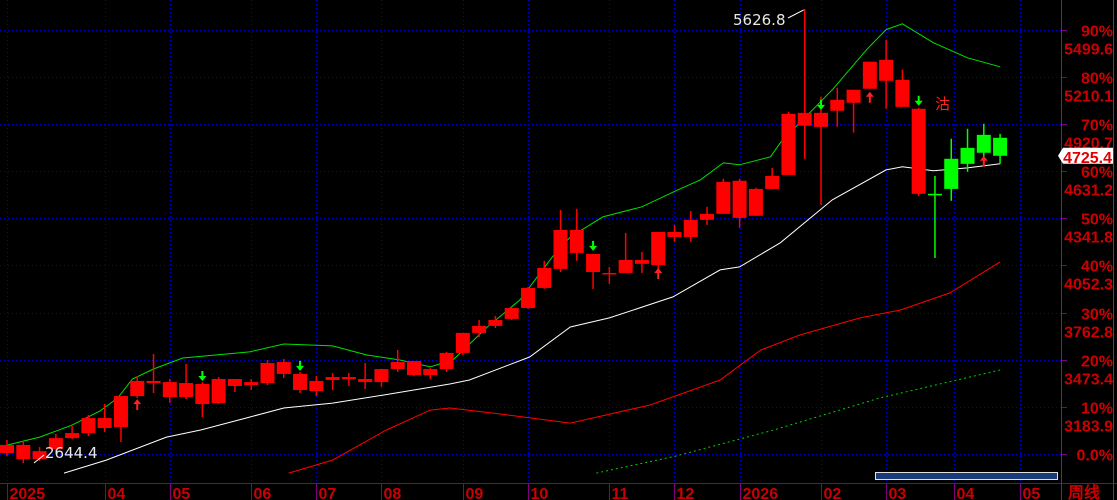 The height and width of the screenshot is (500, 1117). What do you see at coordinates (798, 421) in the screenshot?
I see `ma-green-dashed-line` at bounding box center [798, 421].